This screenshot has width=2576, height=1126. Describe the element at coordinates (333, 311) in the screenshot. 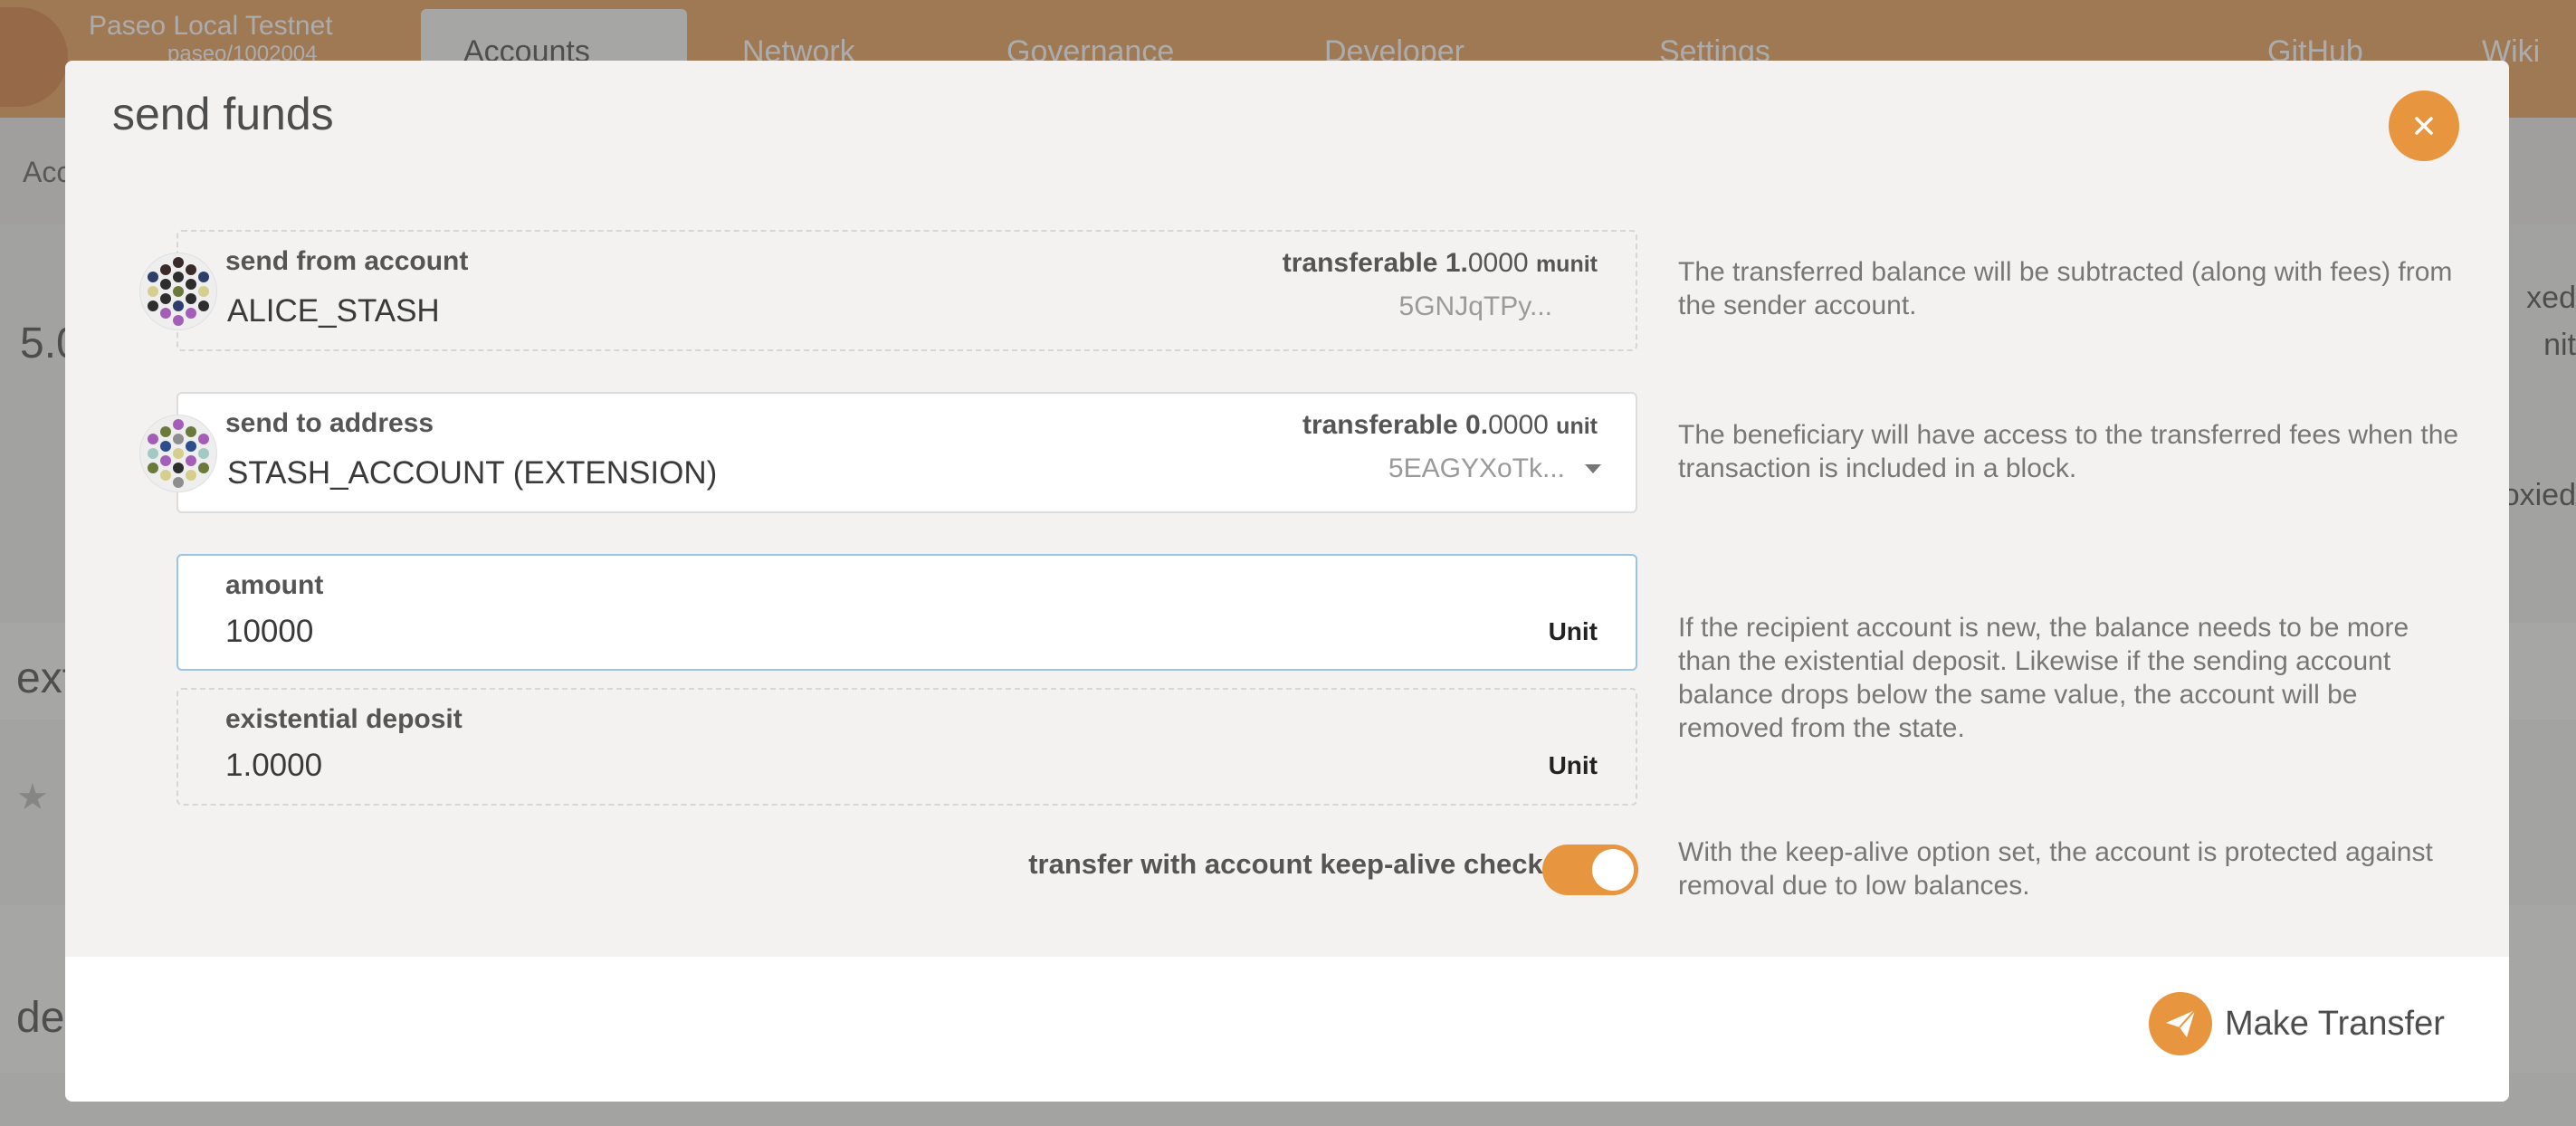

I see `send-from-account-name: ALICE_STASH` at that location.